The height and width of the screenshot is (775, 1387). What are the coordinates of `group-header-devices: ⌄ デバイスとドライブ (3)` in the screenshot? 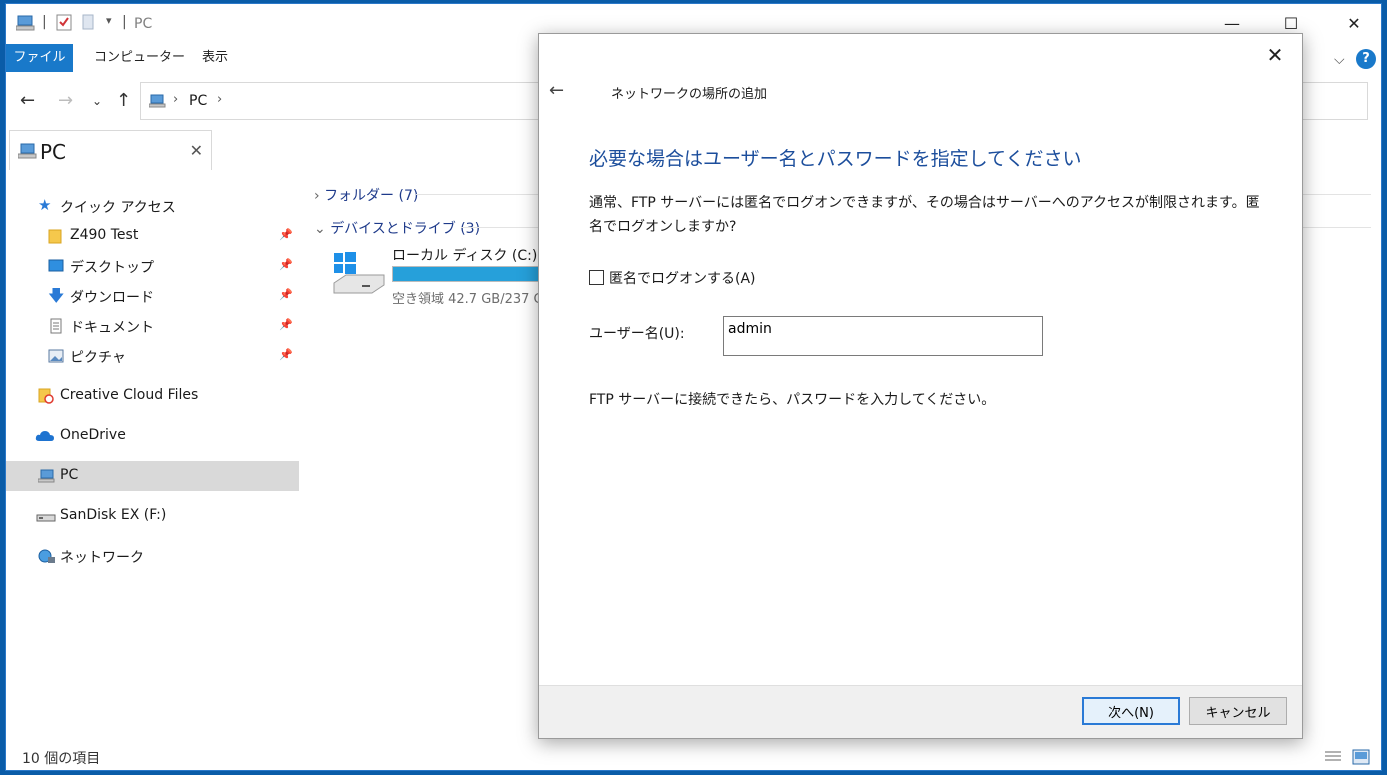 It's located at (397, 228).